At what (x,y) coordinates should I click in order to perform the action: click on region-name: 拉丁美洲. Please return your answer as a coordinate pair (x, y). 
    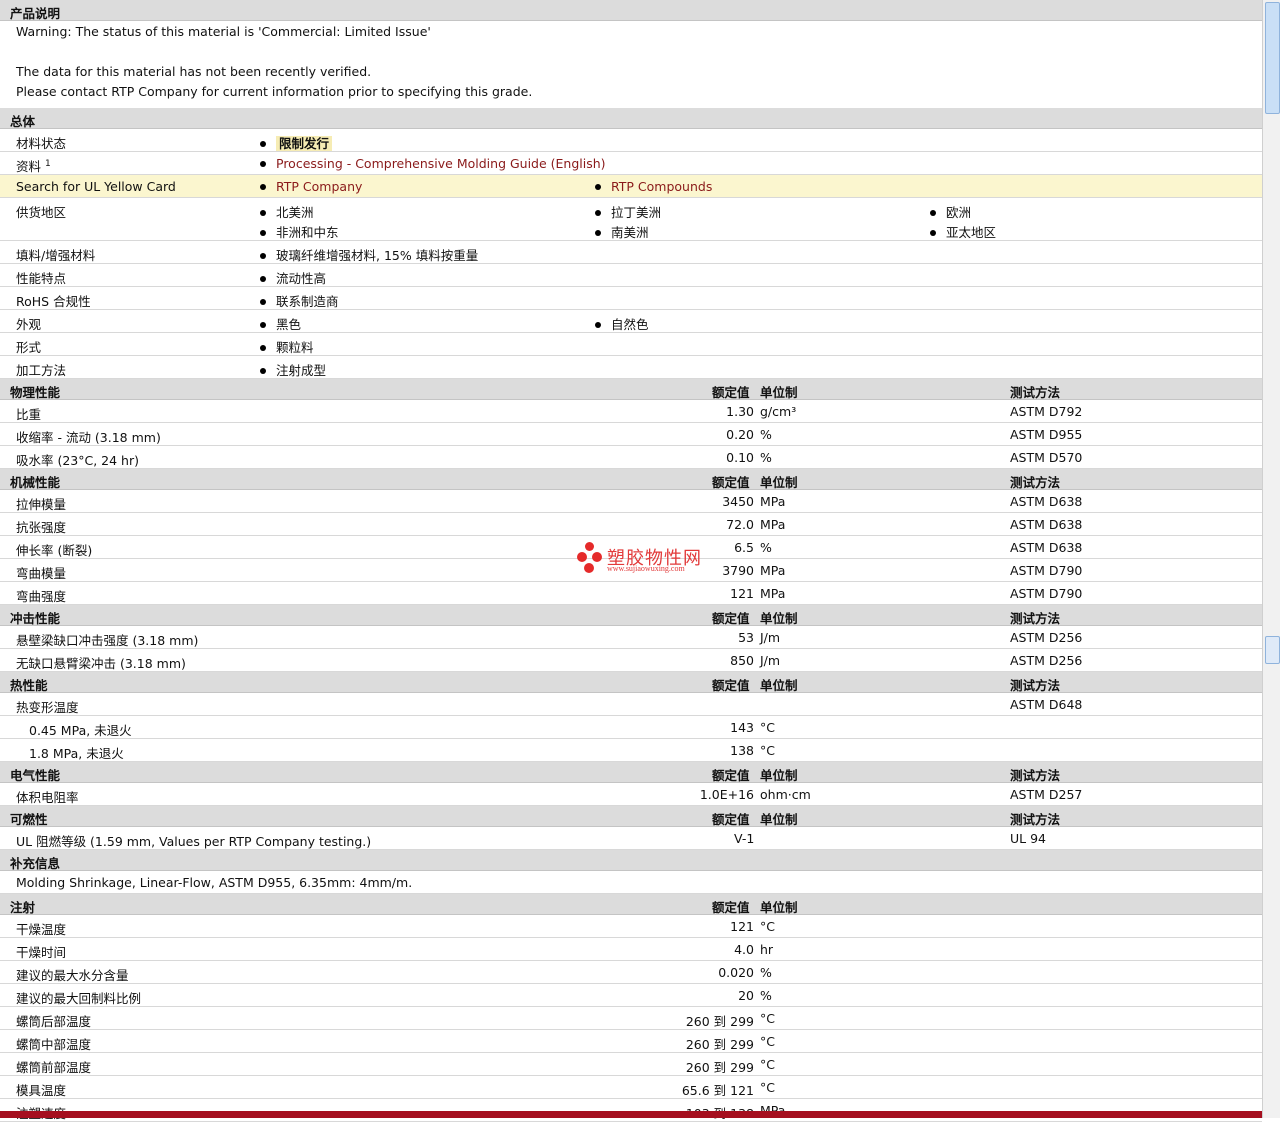
    Looking at the image, I should click on (636, 212).